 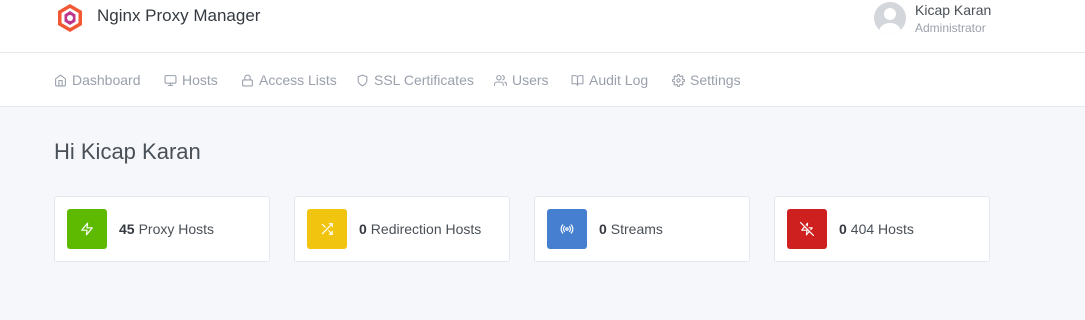 I want to click on nav-item-audit-log: Audit Log, so click(x=609, y=80).